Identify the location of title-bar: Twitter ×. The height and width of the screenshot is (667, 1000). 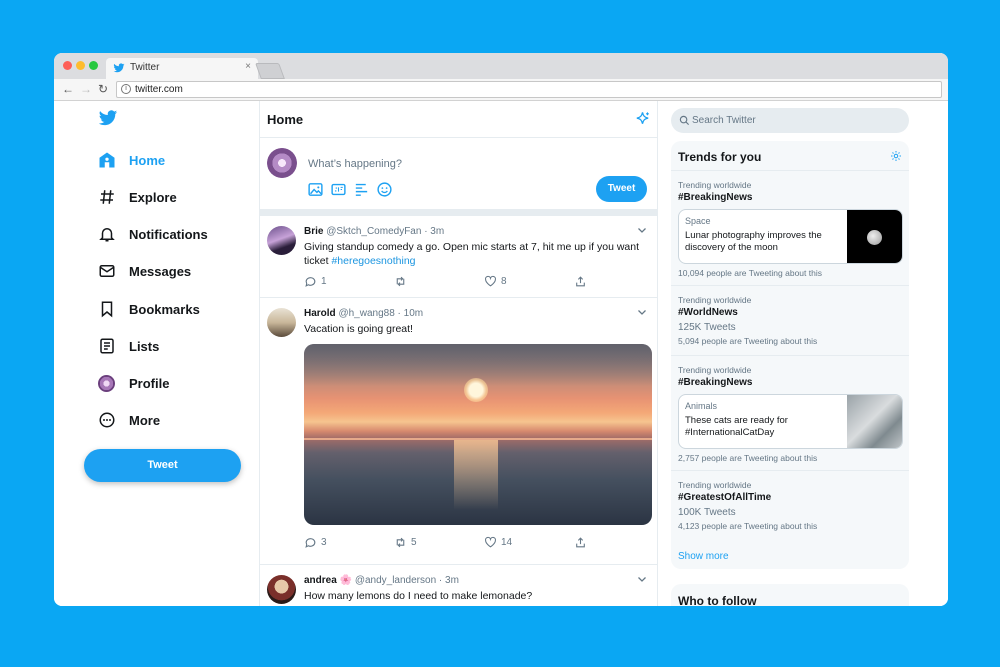
(501, 66).